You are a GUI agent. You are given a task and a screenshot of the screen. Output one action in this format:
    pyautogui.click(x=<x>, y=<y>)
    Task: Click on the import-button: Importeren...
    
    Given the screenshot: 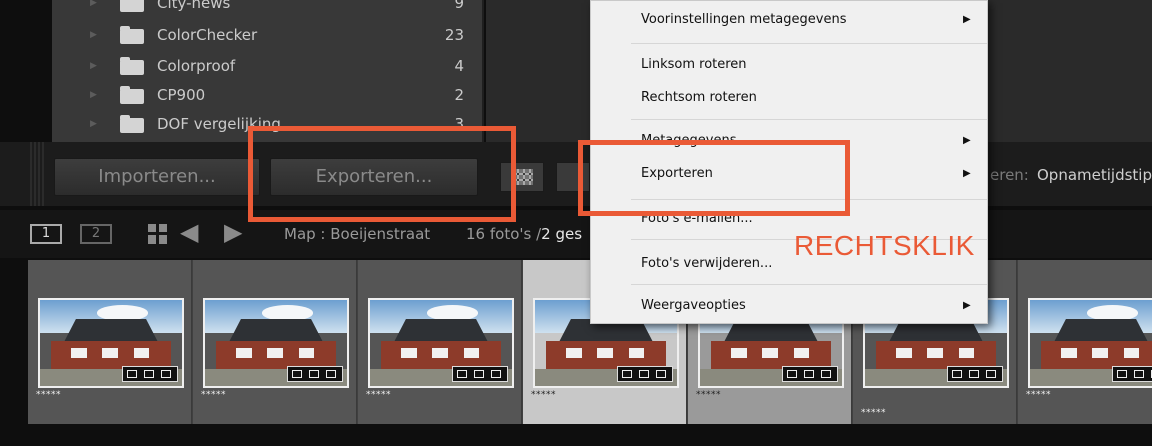 What is the action you would take?
    pyautogui.click(x=157, y=177)
    